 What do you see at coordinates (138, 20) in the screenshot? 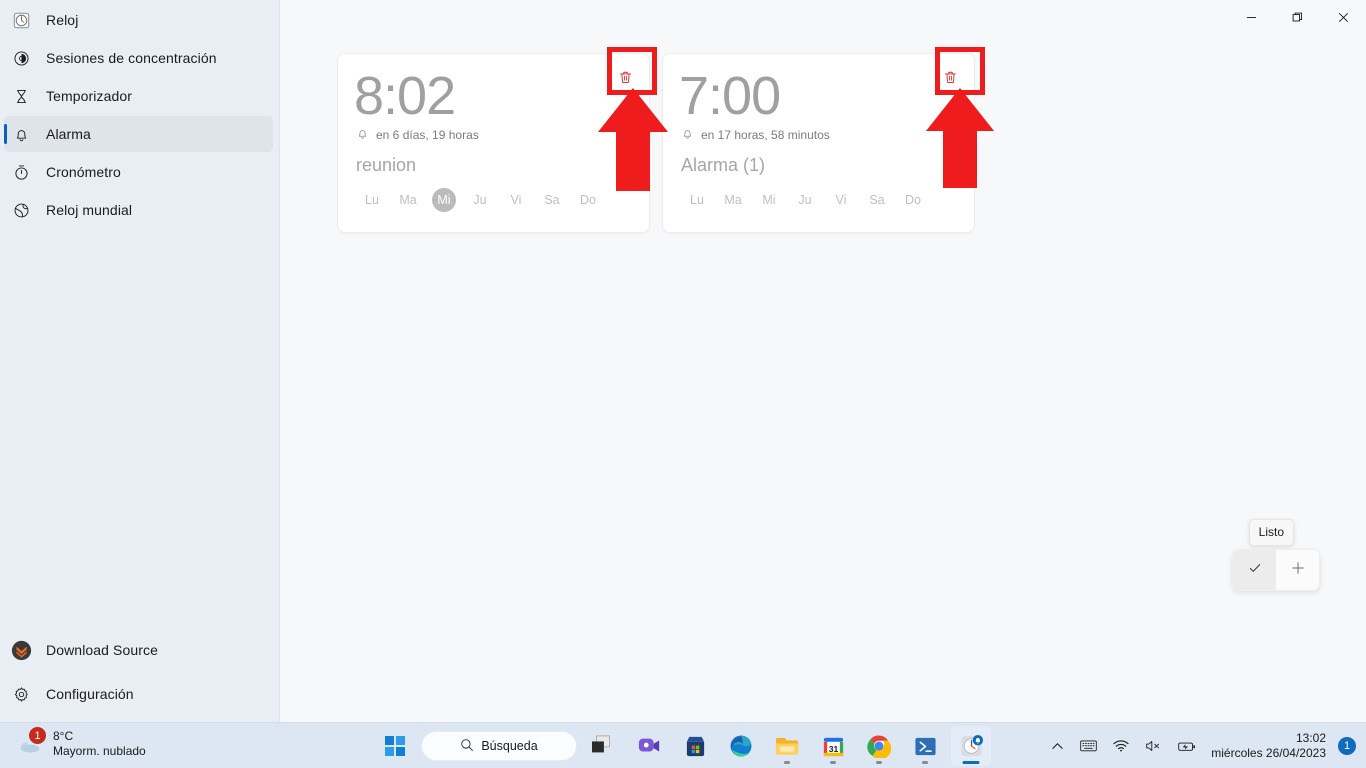
I see `app-title-row: Reloj` at bounding box center [138, 20].